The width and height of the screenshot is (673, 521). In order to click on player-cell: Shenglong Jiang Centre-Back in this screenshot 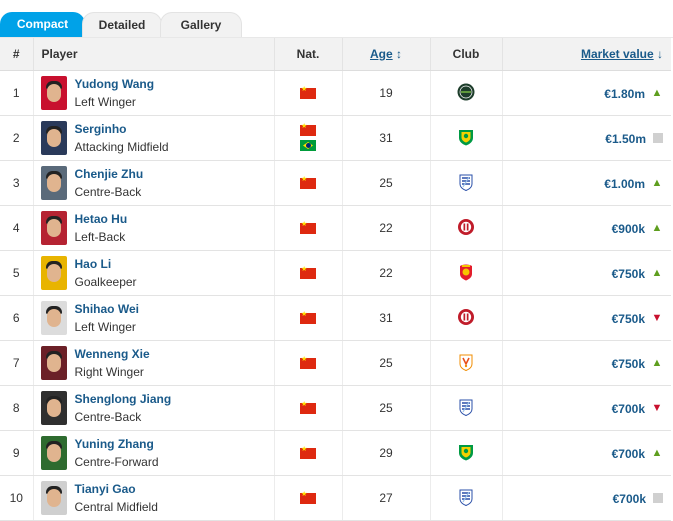, I will do `click(154, 408)`.